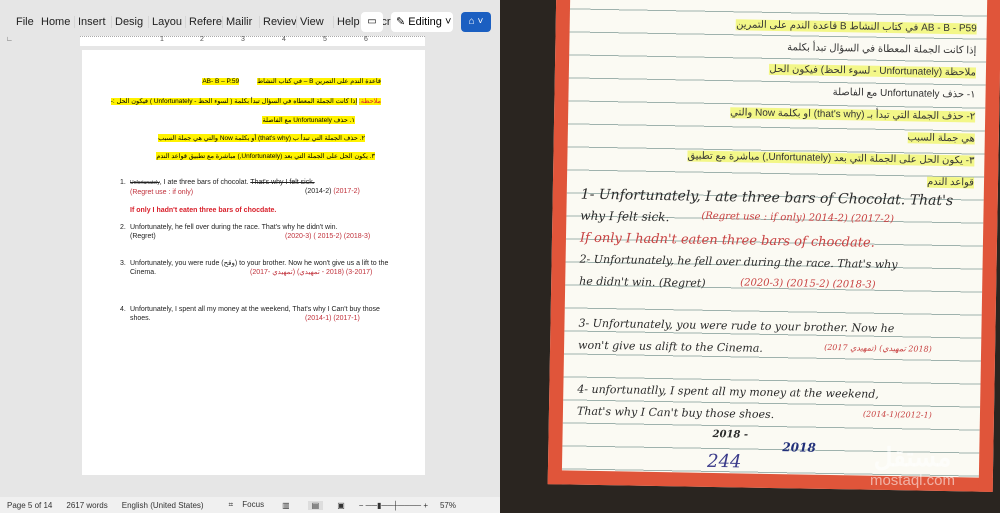 Image resolution: width=1000 pixels, height=513 pixels. Describe the element at coordinates (799, 447) in the screenshot. I see `handwritten-line: 2018` at that location.